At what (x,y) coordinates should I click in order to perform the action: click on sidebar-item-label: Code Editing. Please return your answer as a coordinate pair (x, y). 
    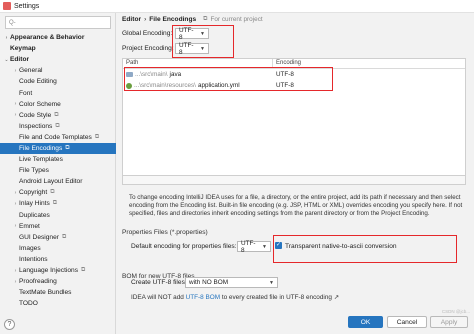
    Looking at the image, I should click on (38, 82).